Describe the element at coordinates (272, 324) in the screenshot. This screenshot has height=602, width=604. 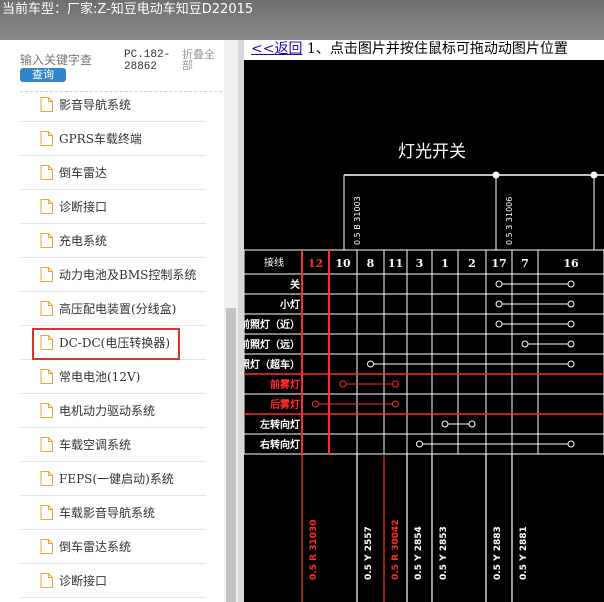
I see `row-label: 前照灯（近）` at that location.